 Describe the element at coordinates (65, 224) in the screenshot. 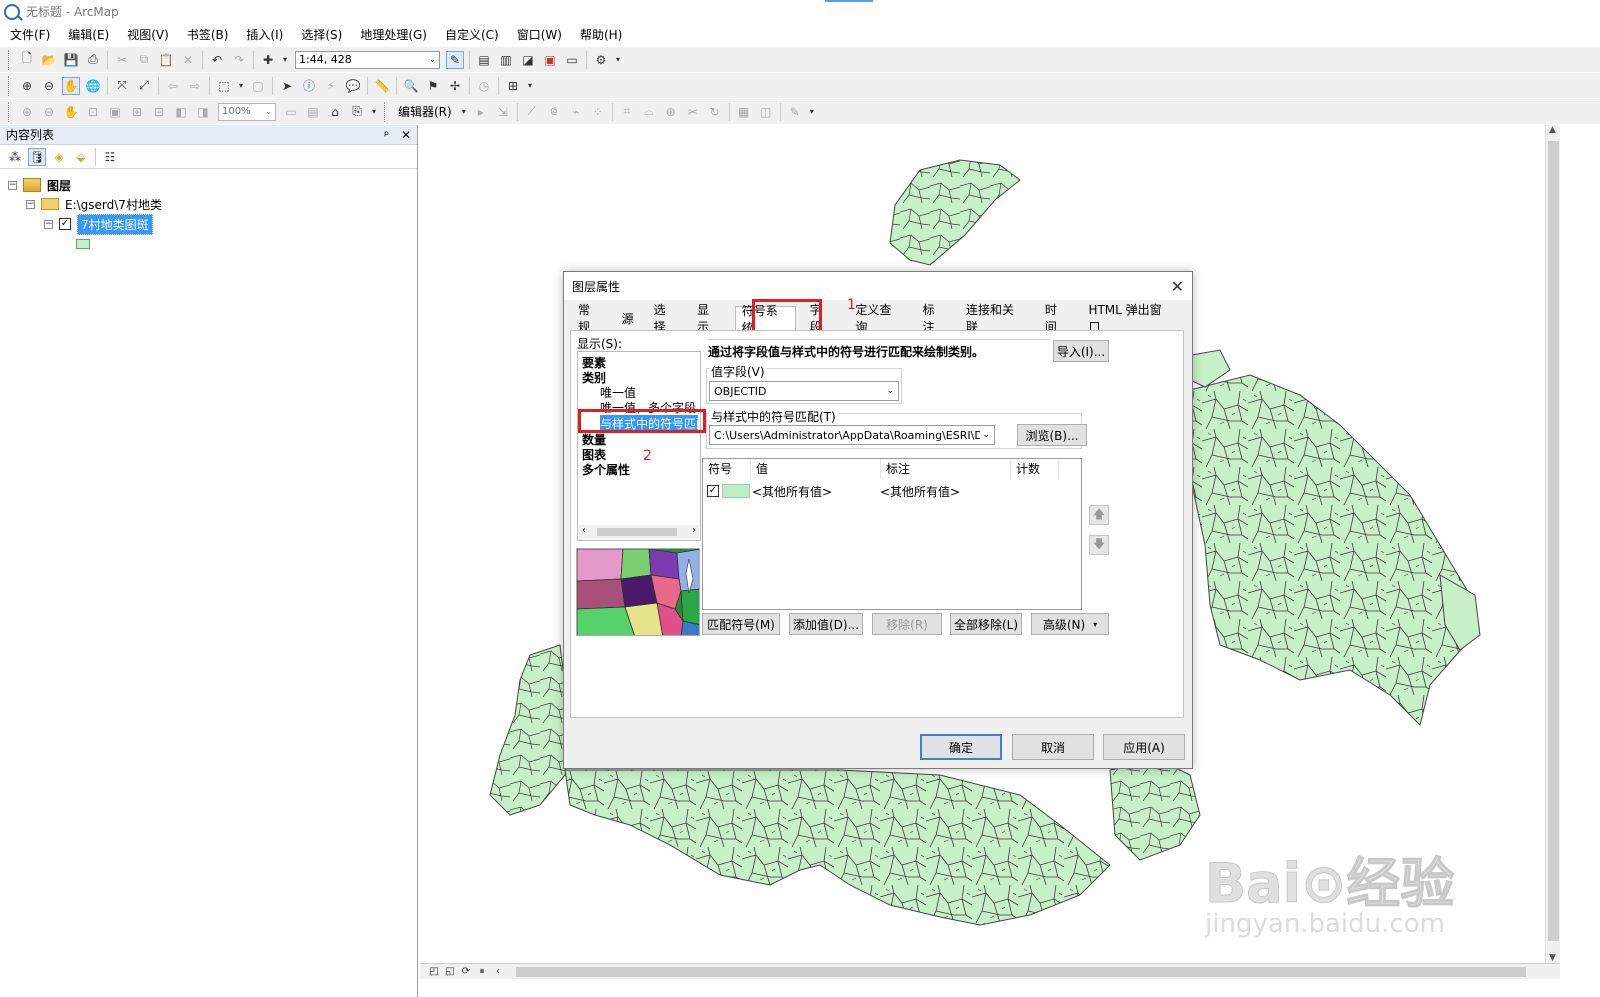

I see `layer-visibility-checkbox: ✓` at that location.